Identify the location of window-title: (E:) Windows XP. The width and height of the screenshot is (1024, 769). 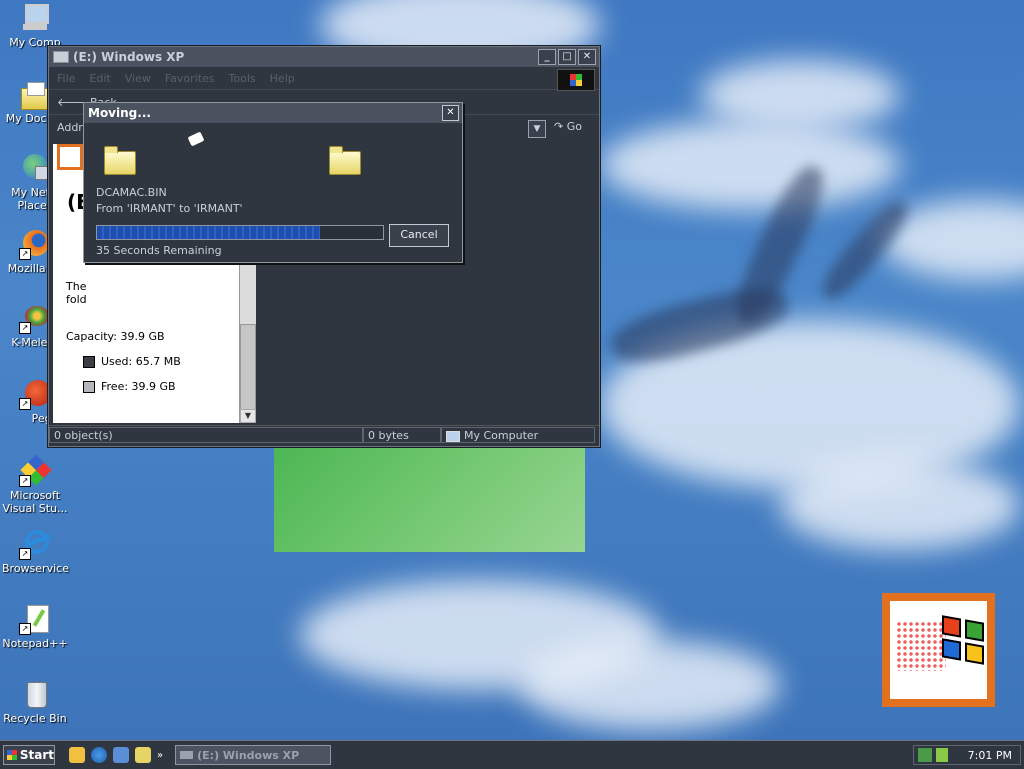
(129, 57).